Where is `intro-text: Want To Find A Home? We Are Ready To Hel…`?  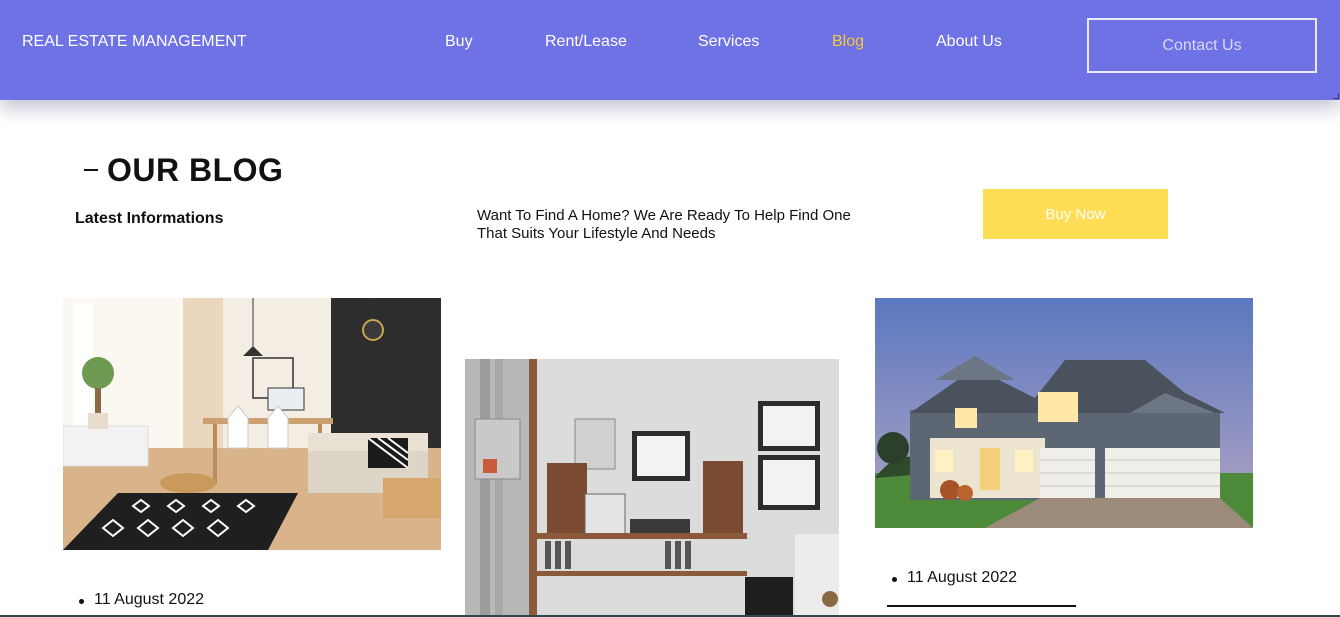 intro-text: Want To Find A Home? We Are Ready To Hel… is located at coordinates (664, 224).